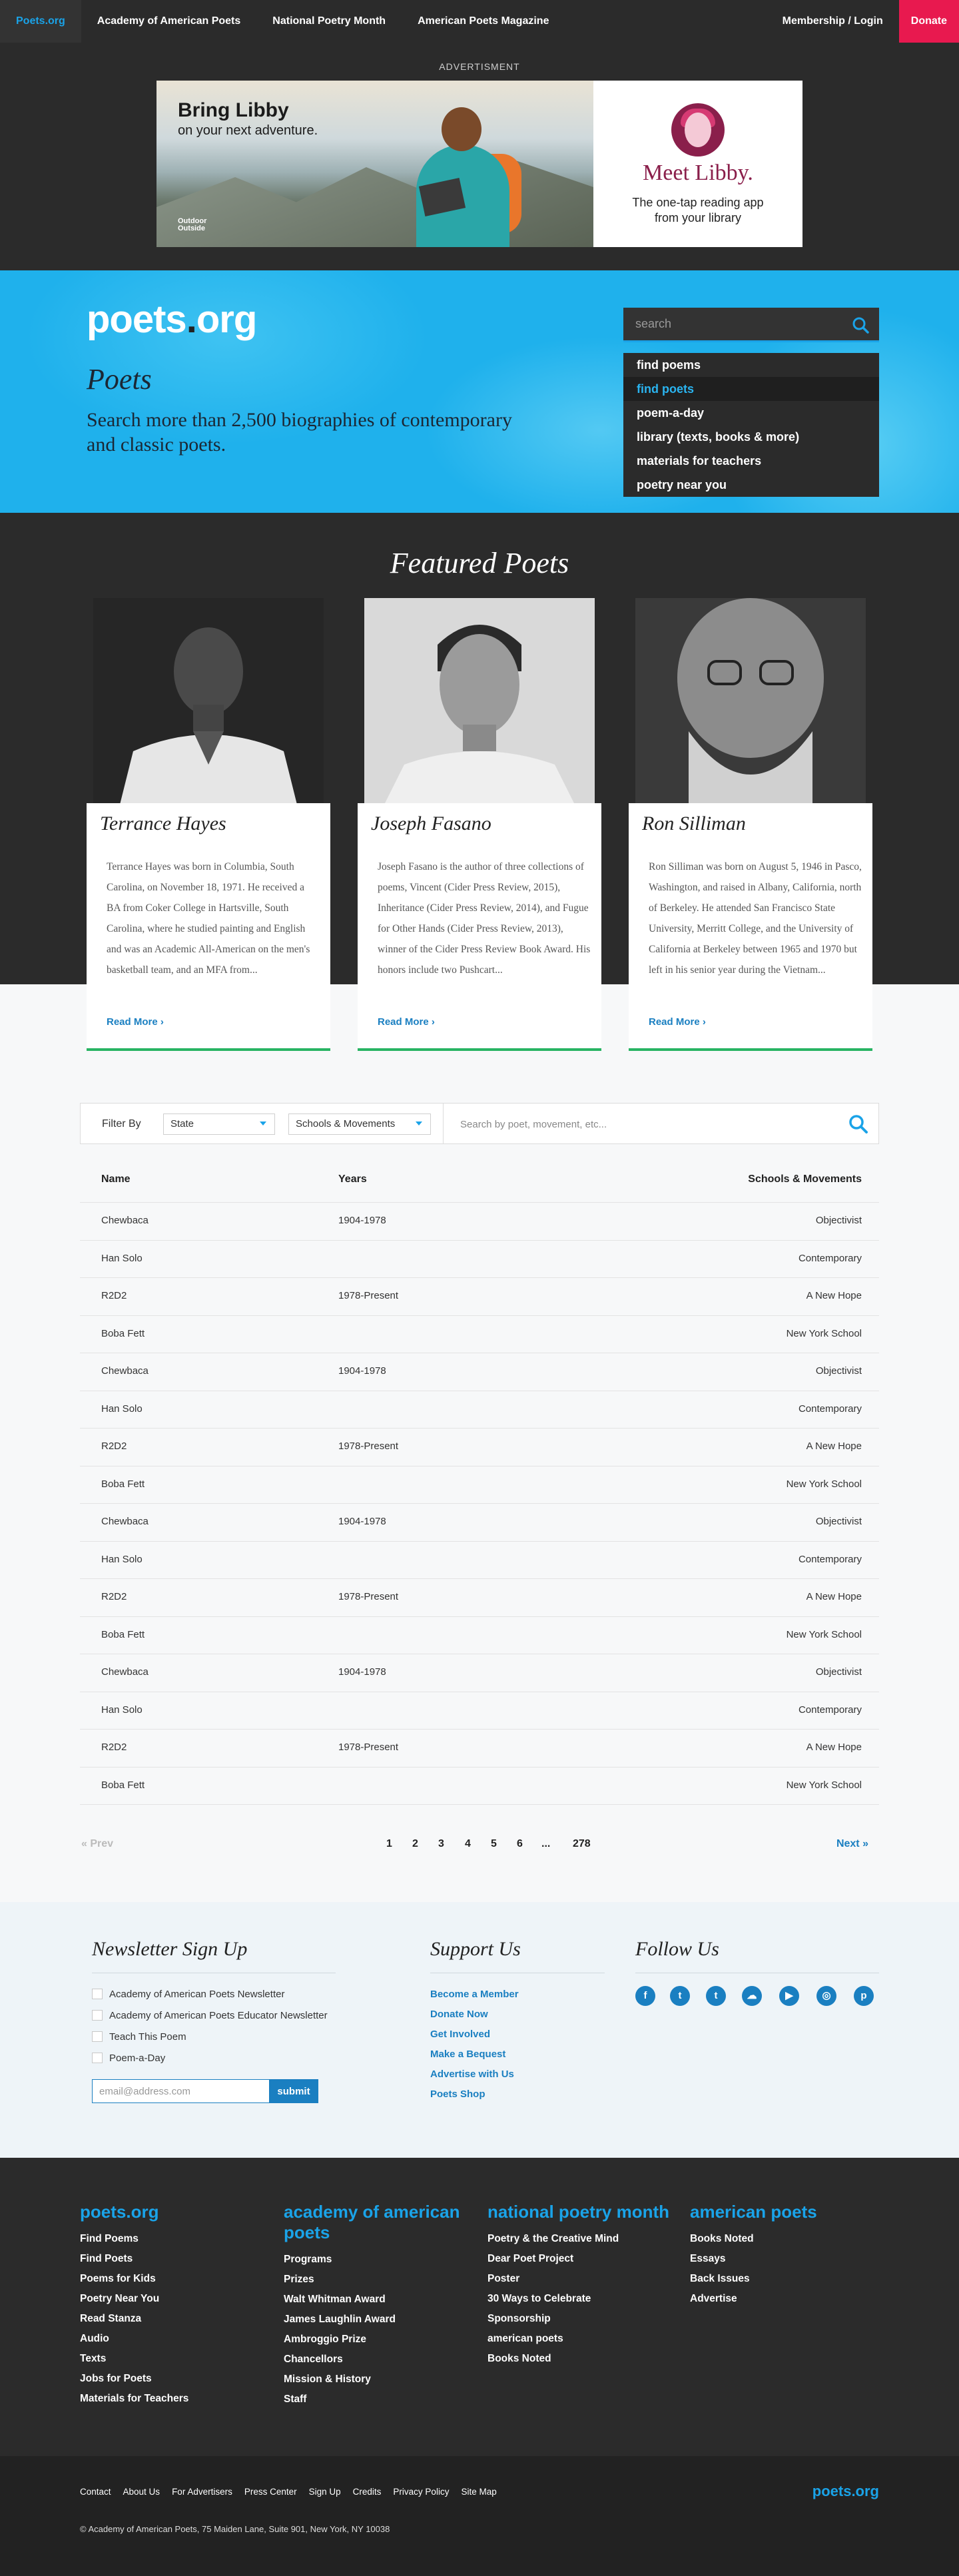 The width and height of the screenshot is (959, 2576). I want to click on menu-find-poems: find poems, so click(751, 365).